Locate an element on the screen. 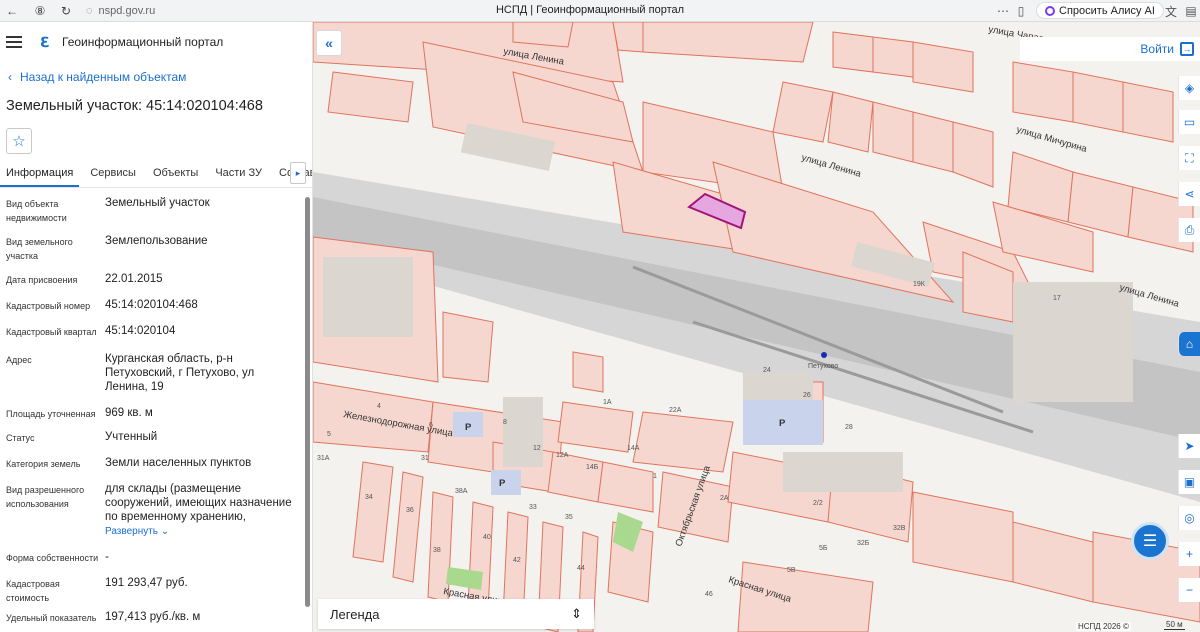 Image resolution: width=1200 pixels, height=632 pixels. panel-scrollbar is located at coordinates (307, 402).